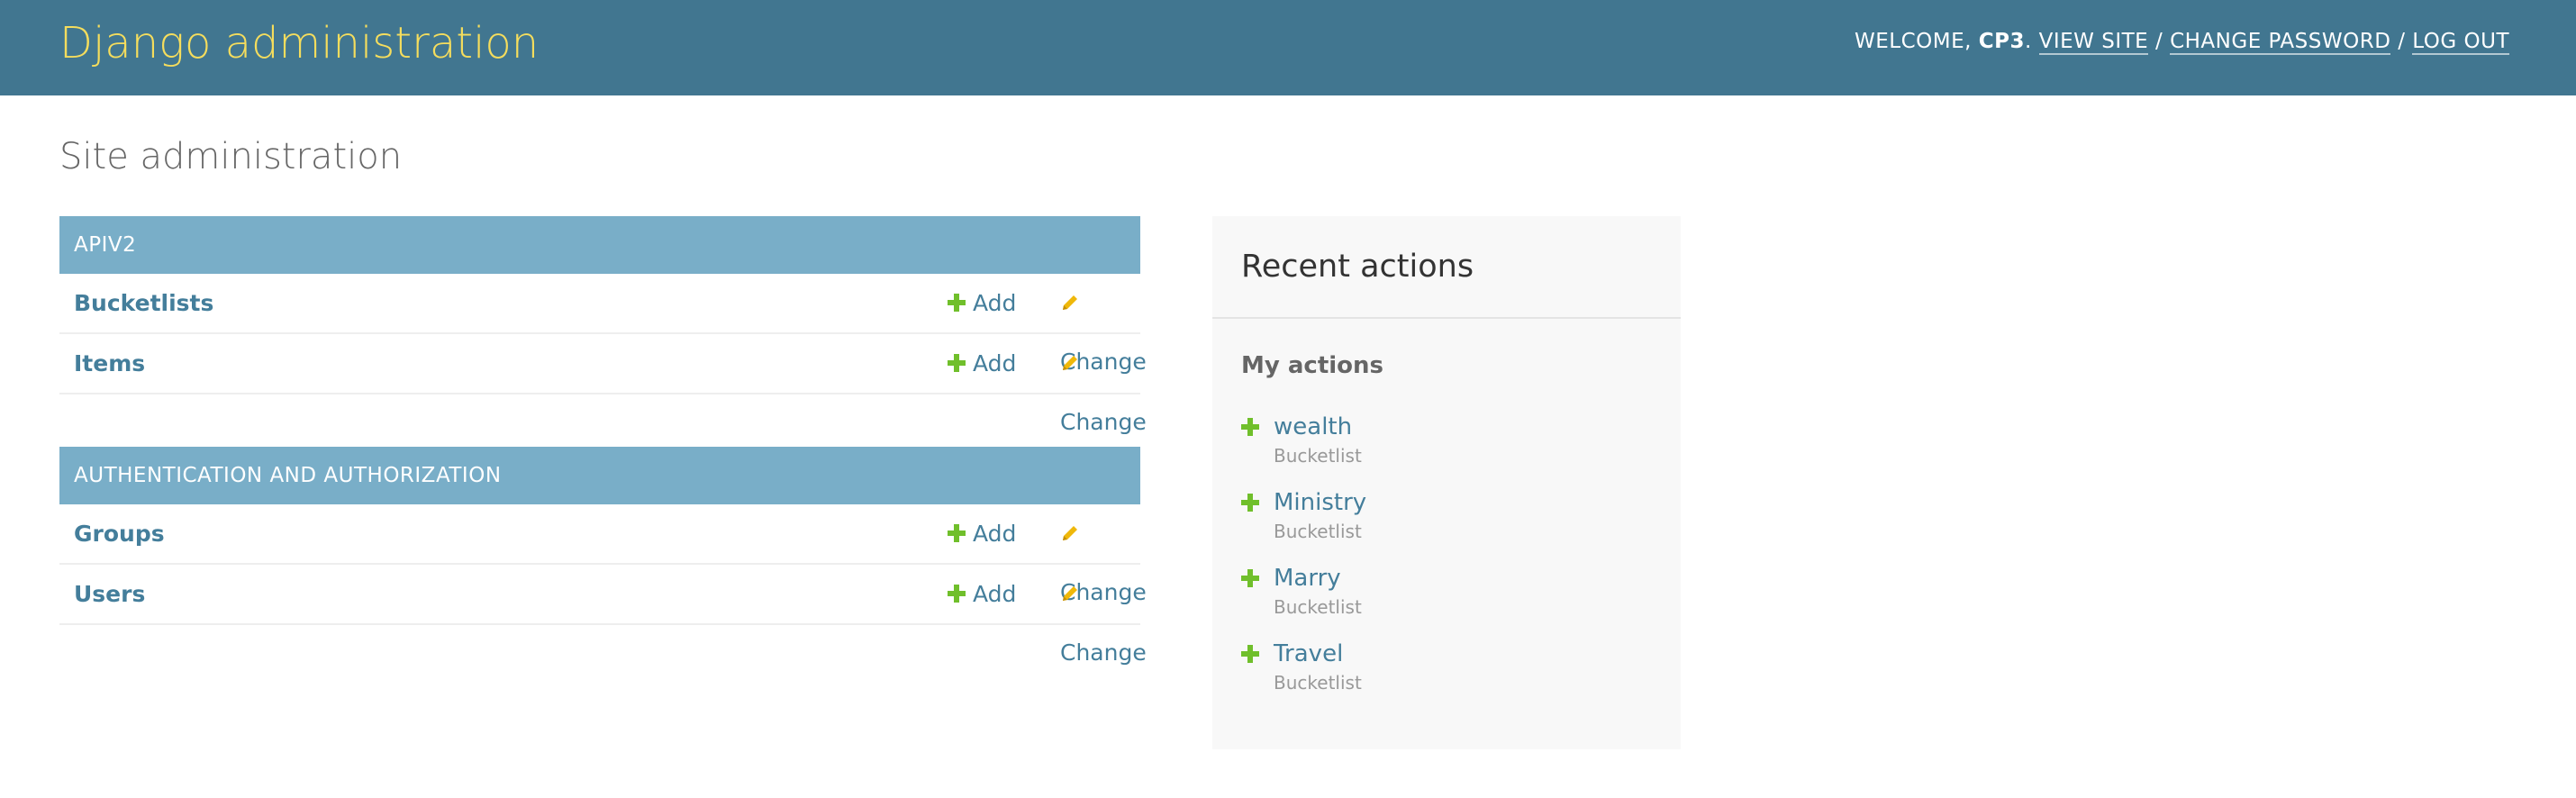 The image size is (2576, 798). Describe the element at coordinates (2093, 42) in the screenshot. I see `view-site-link: VIEW SITE` at that location.